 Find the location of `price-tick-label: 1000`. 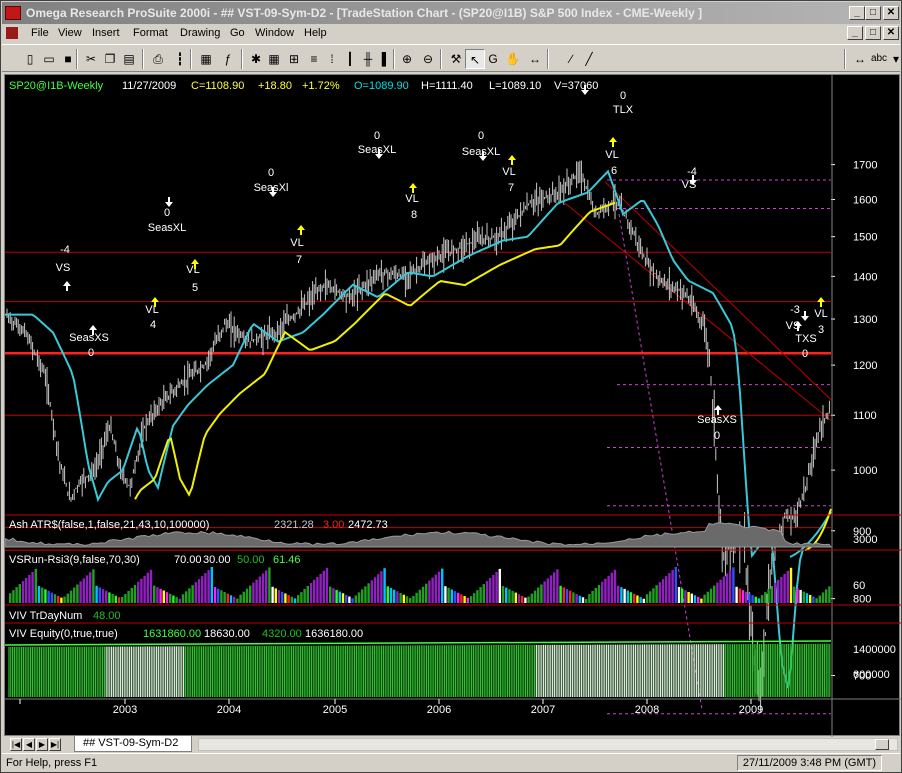

price-tick-label: 1000 is located at coordinates (865, 471).